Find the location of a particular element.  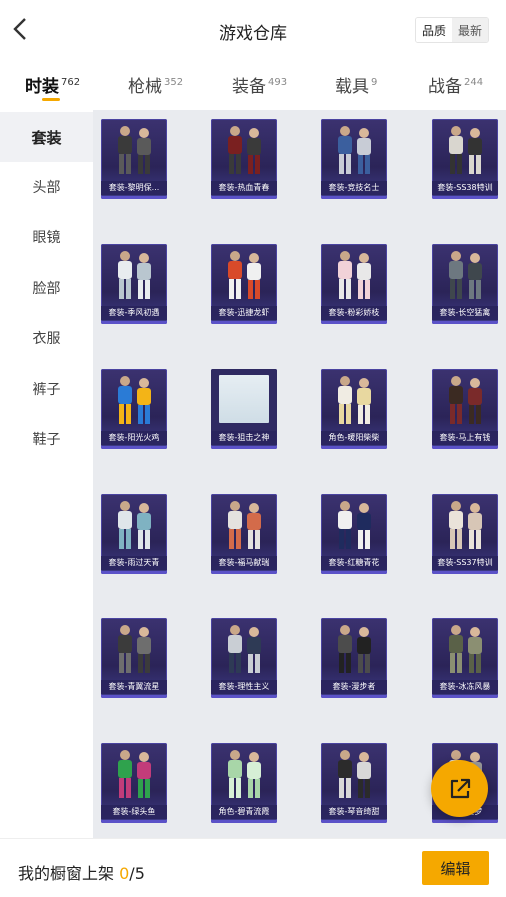

item-card: 套装-长空猛禽 is located at coordinates (465, 284).